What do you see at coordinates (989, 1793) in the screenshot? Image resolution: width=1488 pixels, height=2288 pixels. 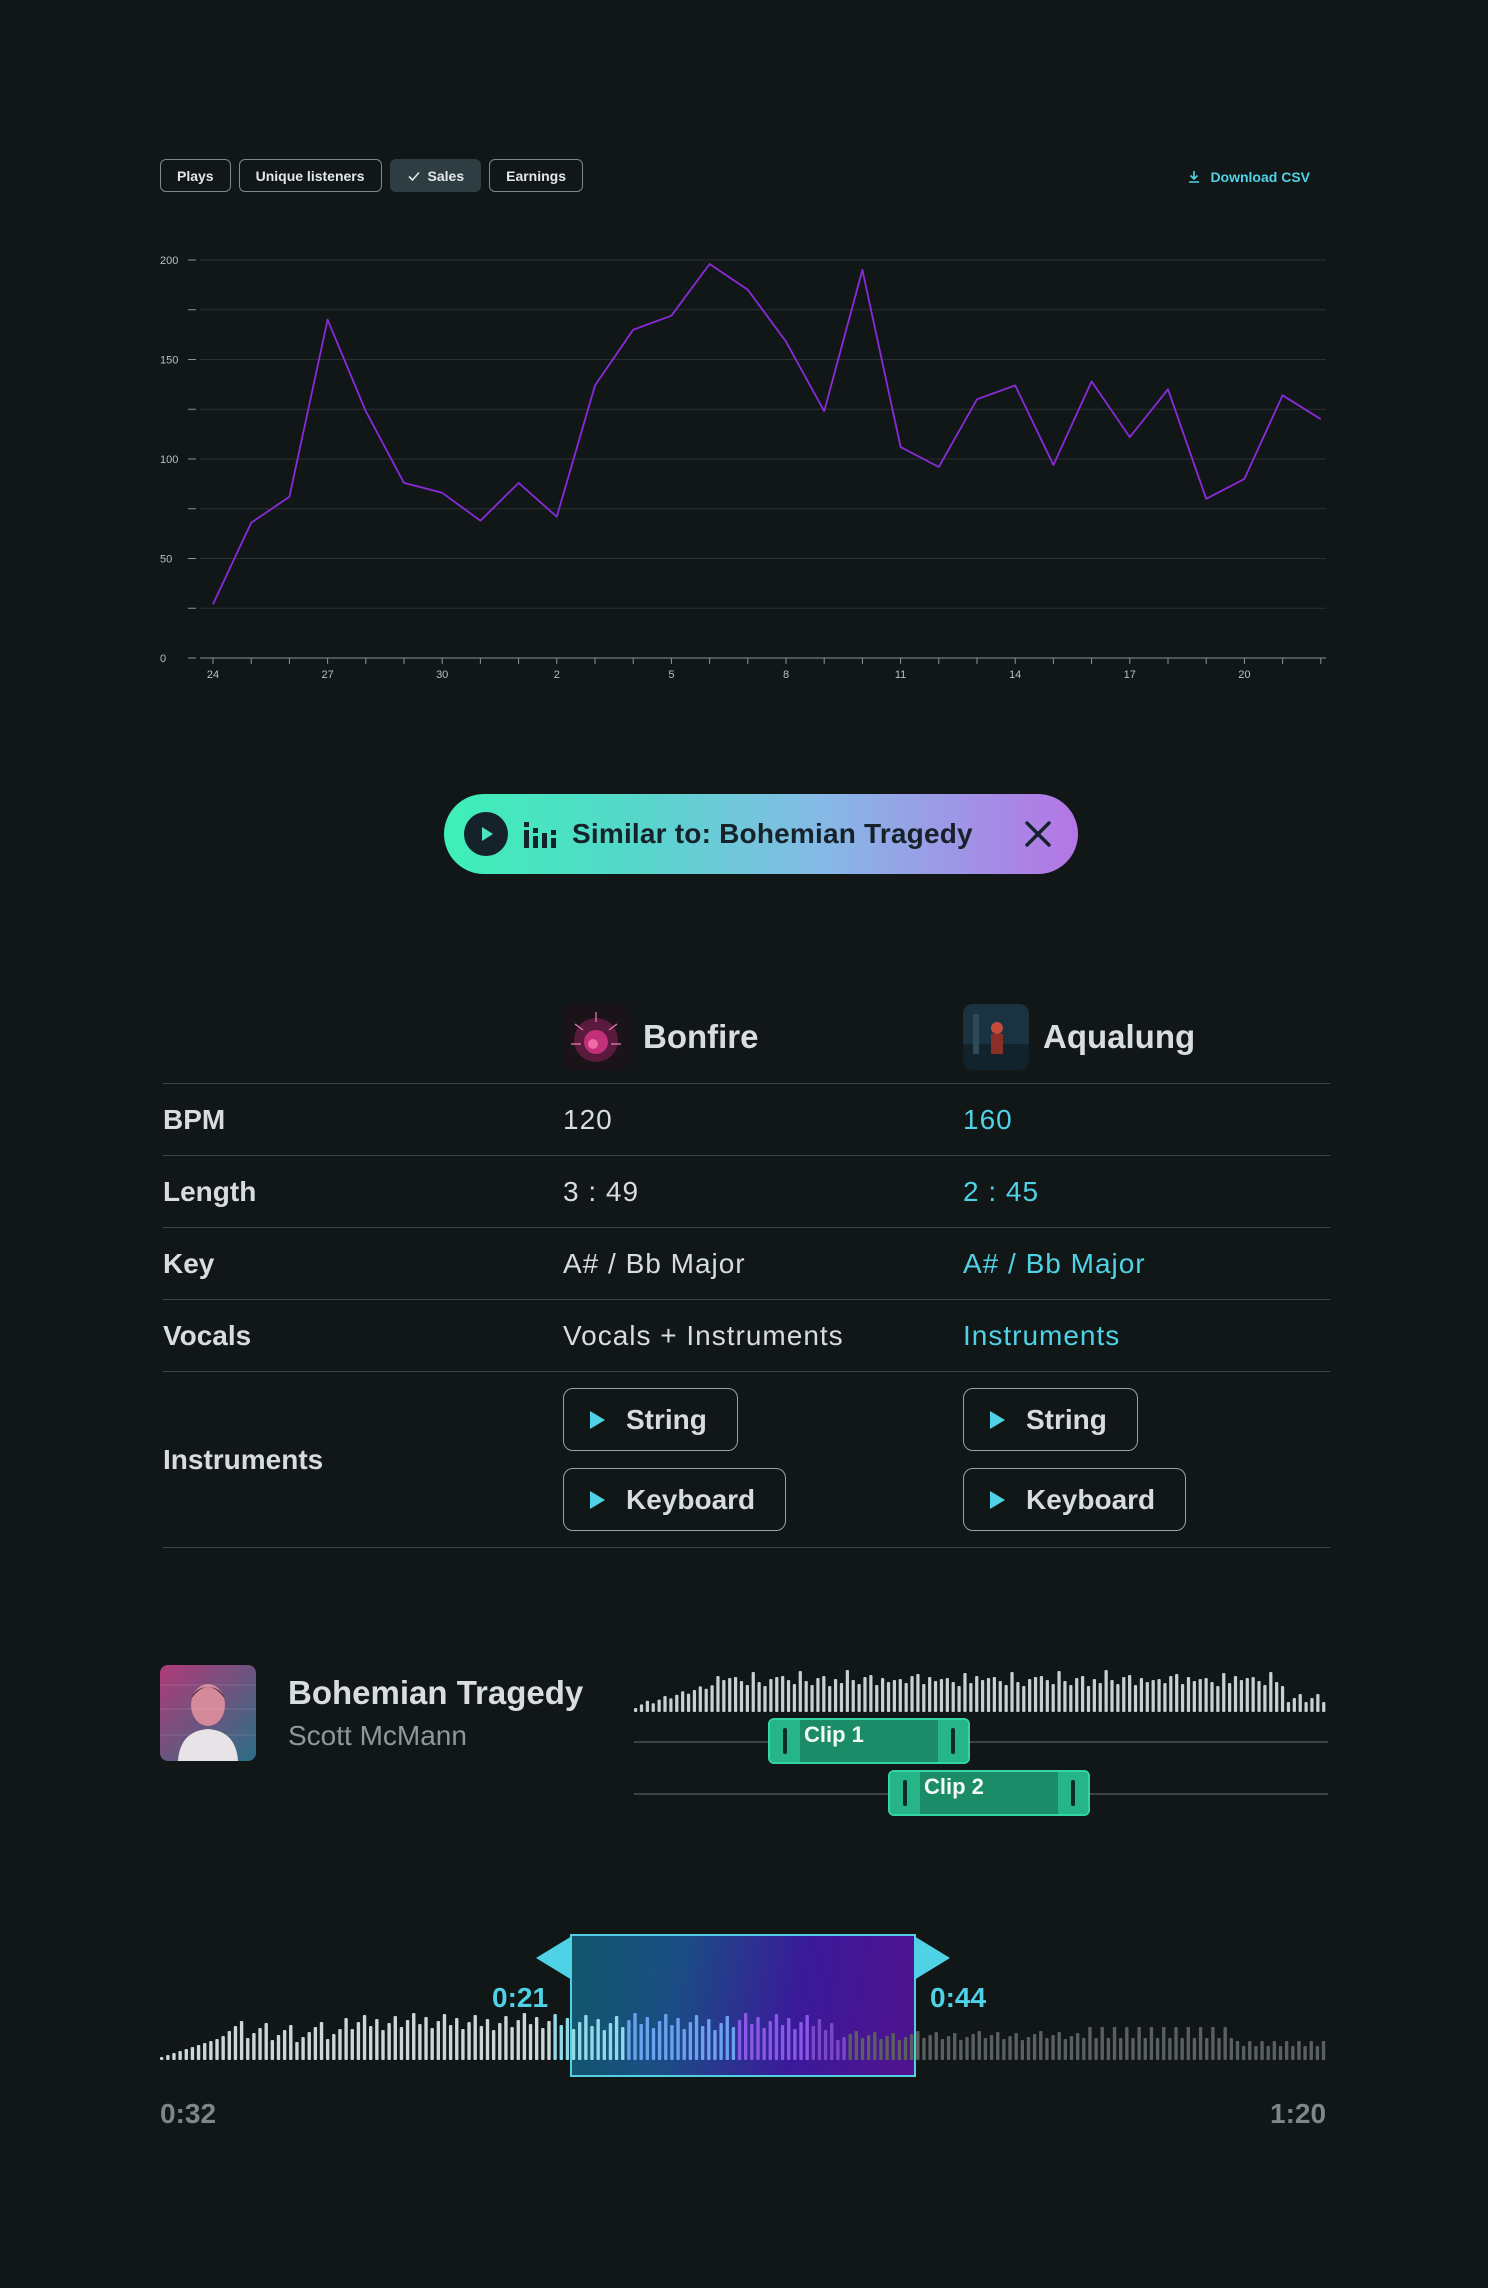 I see `clip-2: Clip 2` at bounding box center [989, 1793].